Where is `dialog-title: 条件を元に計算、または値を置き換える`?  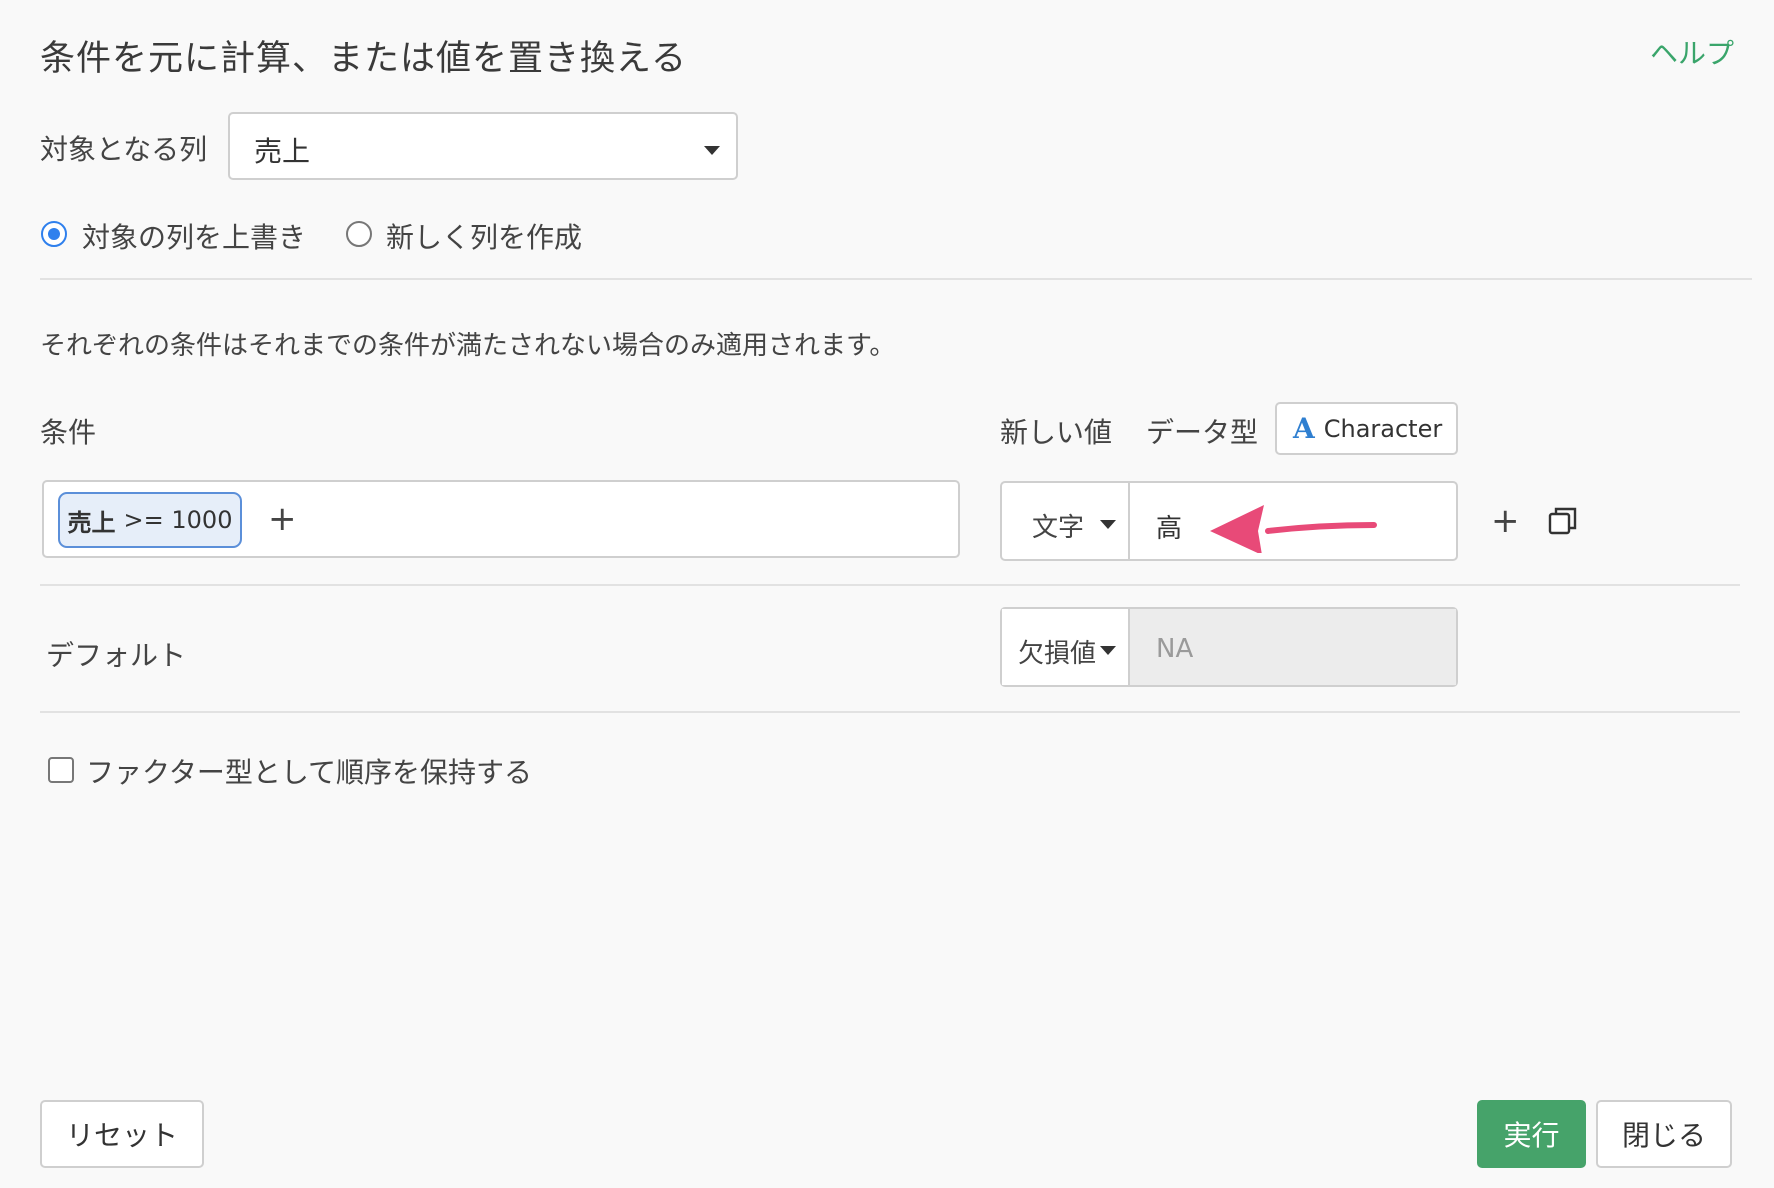 dialog-title: 条件を元に計算、または値を置き換える is located at coordinates (363, 59).